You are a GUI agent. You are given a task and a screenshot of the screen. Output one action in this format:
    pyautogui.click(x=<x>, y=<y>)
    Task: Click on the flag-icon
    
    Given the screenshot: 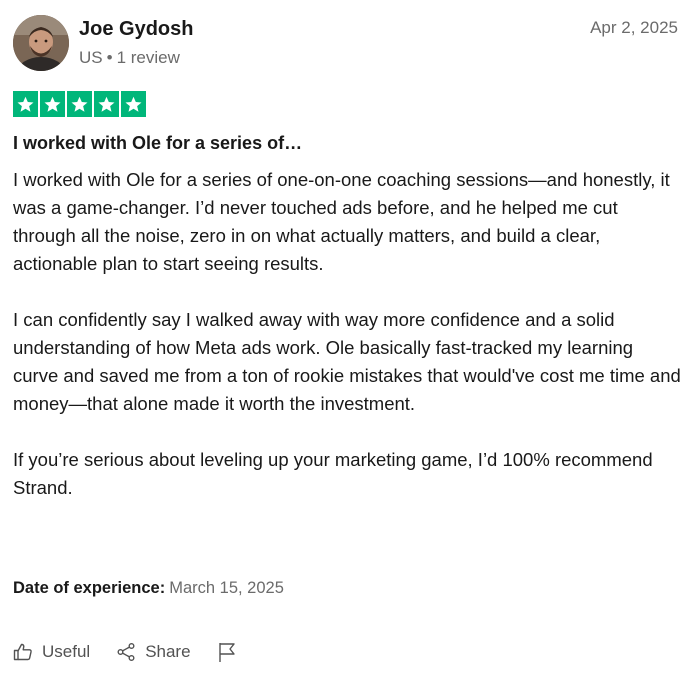 What is the action you would take?
    pyautogui.click(x=227, y=652)
    